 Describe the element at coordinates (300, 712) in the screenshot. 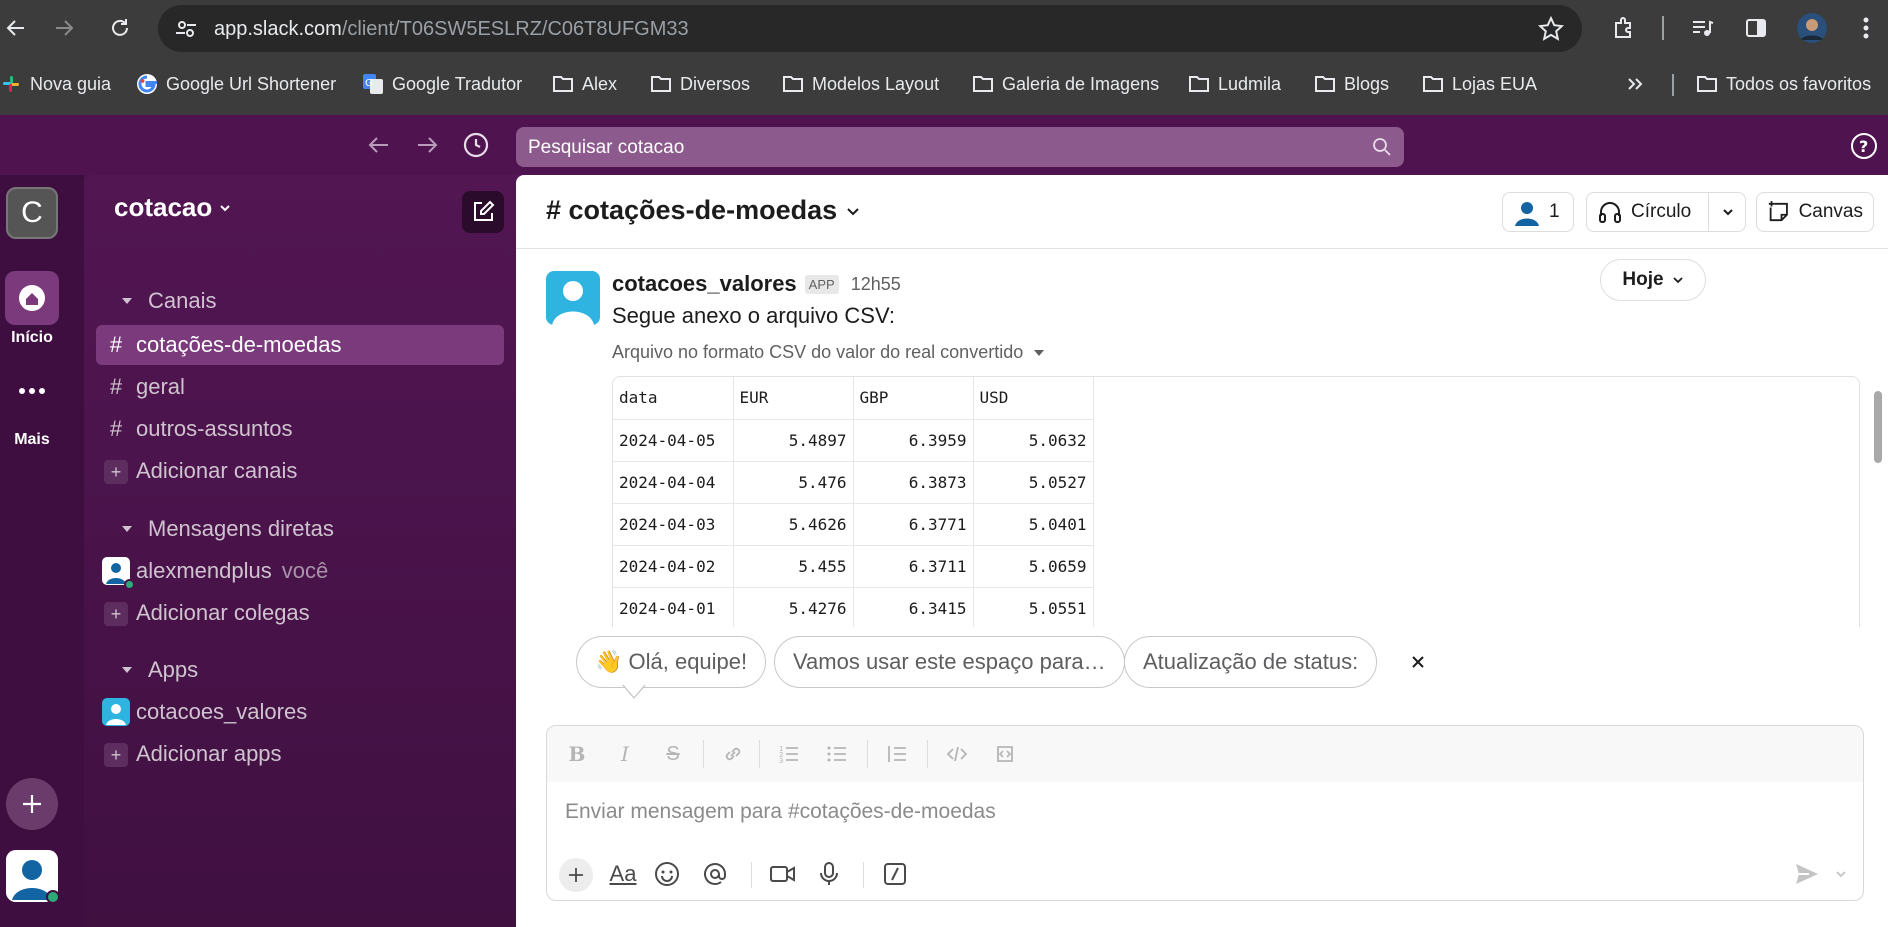

I see `sidebar-app-cotacoes-valores: cotacoes_valores` at that location.